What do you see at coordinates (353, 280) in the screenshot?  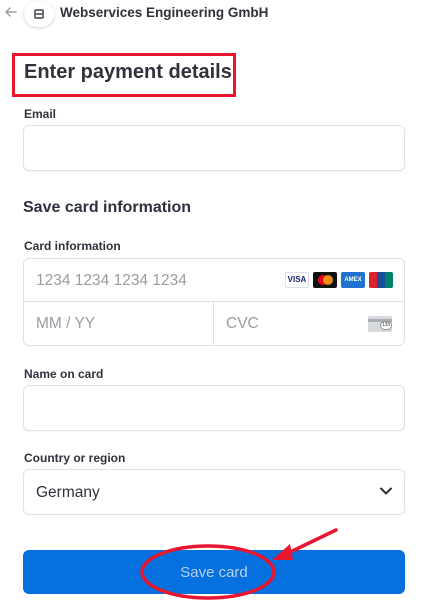 I see `amex-icon: AMEX` at bounding box center [353, 280].